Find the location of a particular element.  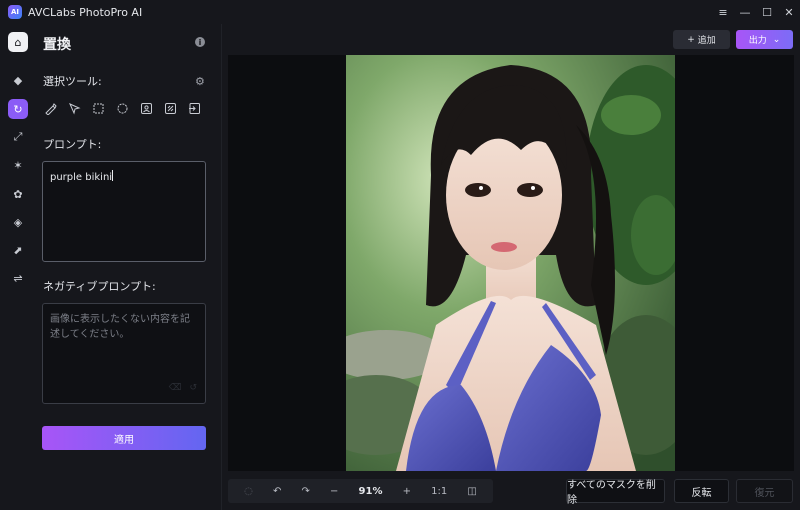

top-action-bar: + 追加 出力 ⌄ is located at coordinates (511, 39).